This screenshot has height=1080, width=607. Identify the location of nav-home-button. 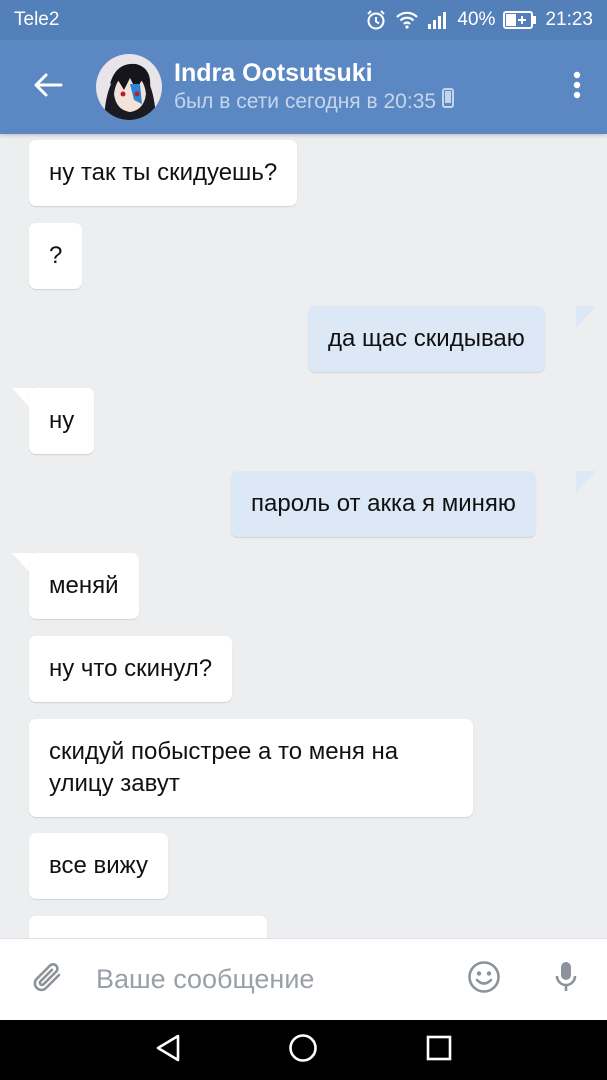
(303, 1050).